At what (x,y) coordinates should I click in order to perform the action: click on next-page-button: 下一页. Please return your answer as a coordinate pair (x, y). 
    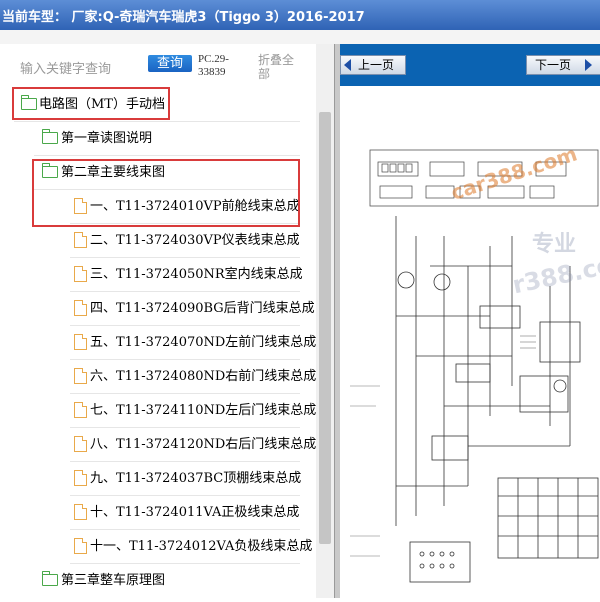
    Looking at the image, I should click on (563, 65).